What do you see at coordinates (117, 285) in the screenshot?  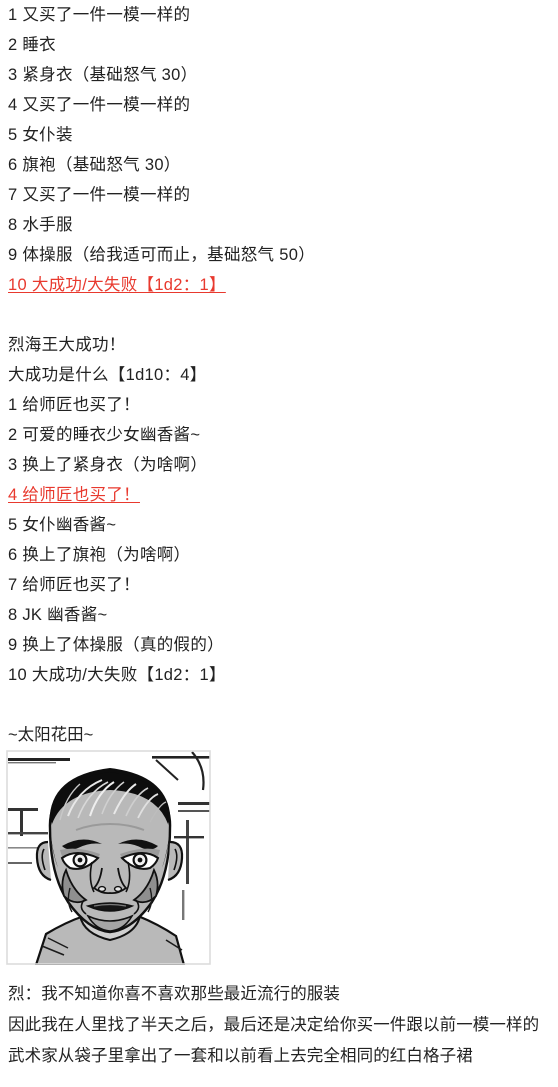 I see `list-item-highlighted: 10 大成功/大失败【1d2：1】` at bounding box center [117, 285].